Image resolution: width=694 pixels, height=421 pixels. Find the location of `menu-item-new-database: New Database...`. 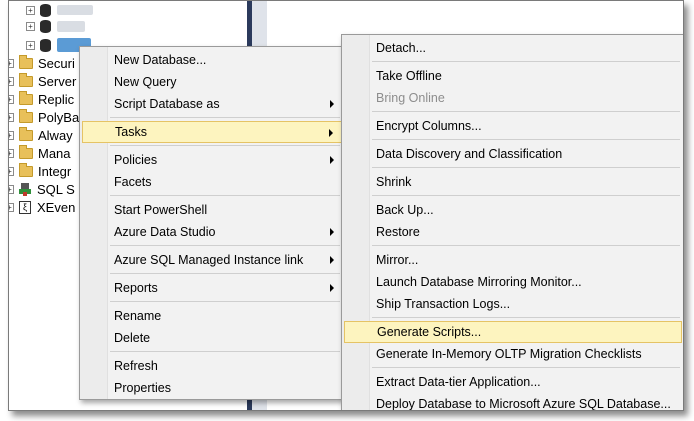

menu-item-new-database: New Database... is located at coordinates (212, 60).